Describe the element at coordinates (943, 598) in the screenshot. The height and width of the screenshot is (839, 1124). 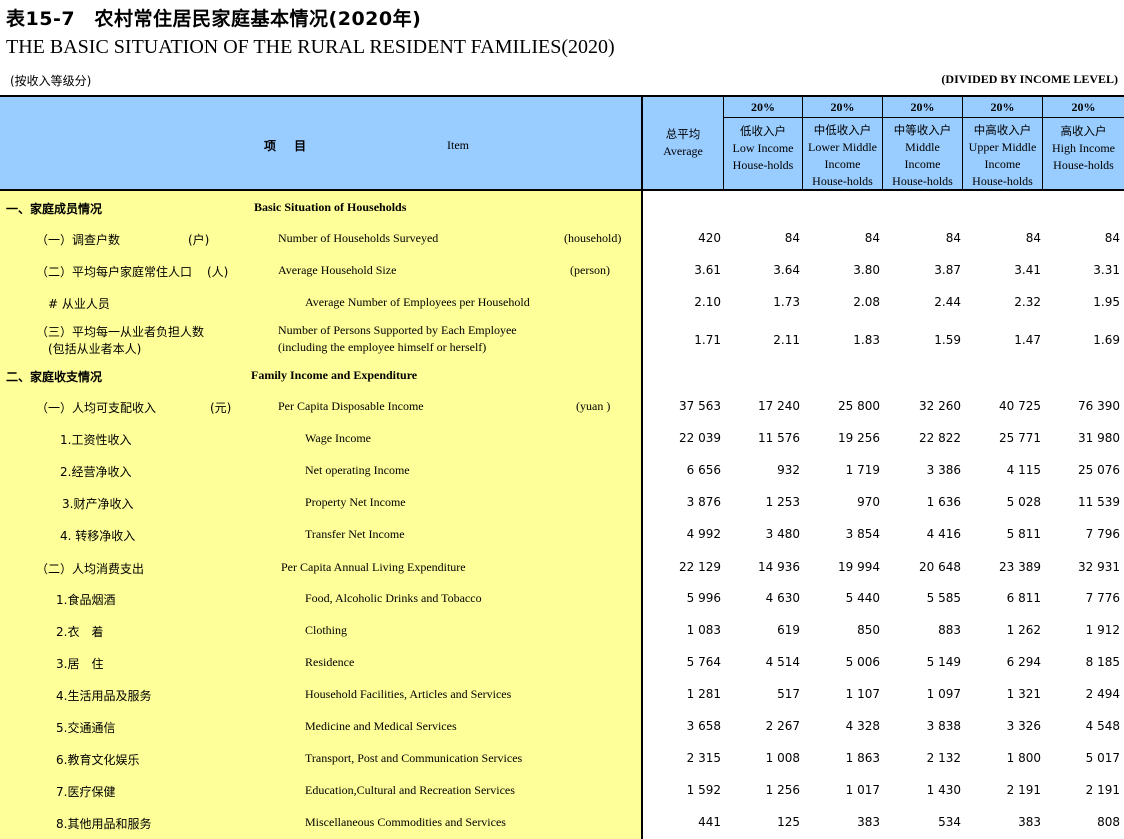
I see `cell-middle: 5 585` at that location.